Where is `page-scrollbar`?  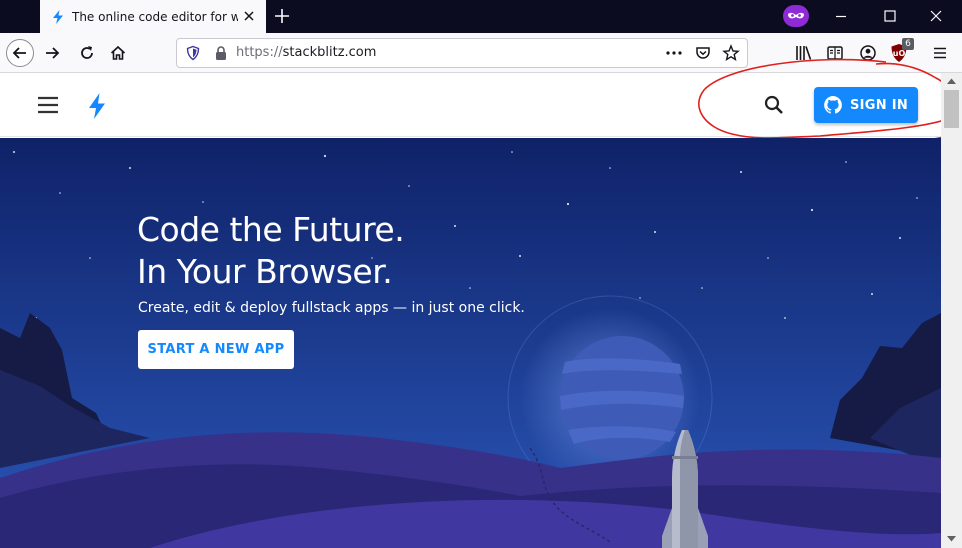 page-scrollbar is located at coordinates (951, 310).